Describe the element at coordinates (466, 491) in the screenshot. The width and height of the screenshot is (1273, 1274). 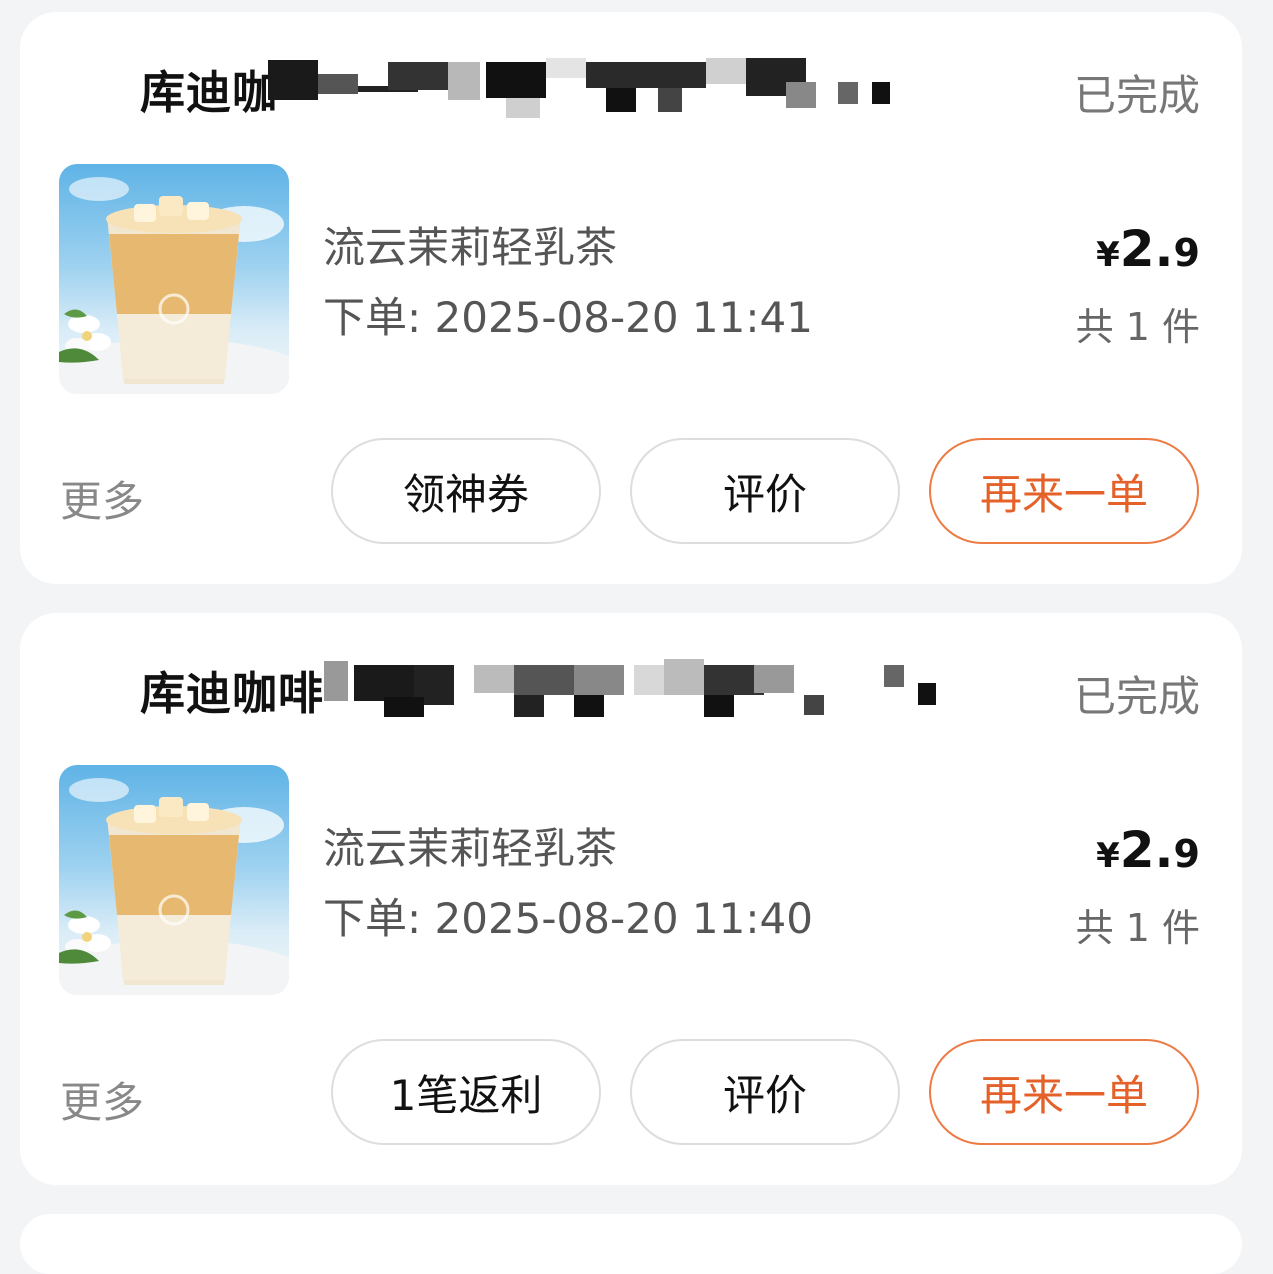
I see `get-coupon-button: 领神券` at that location.